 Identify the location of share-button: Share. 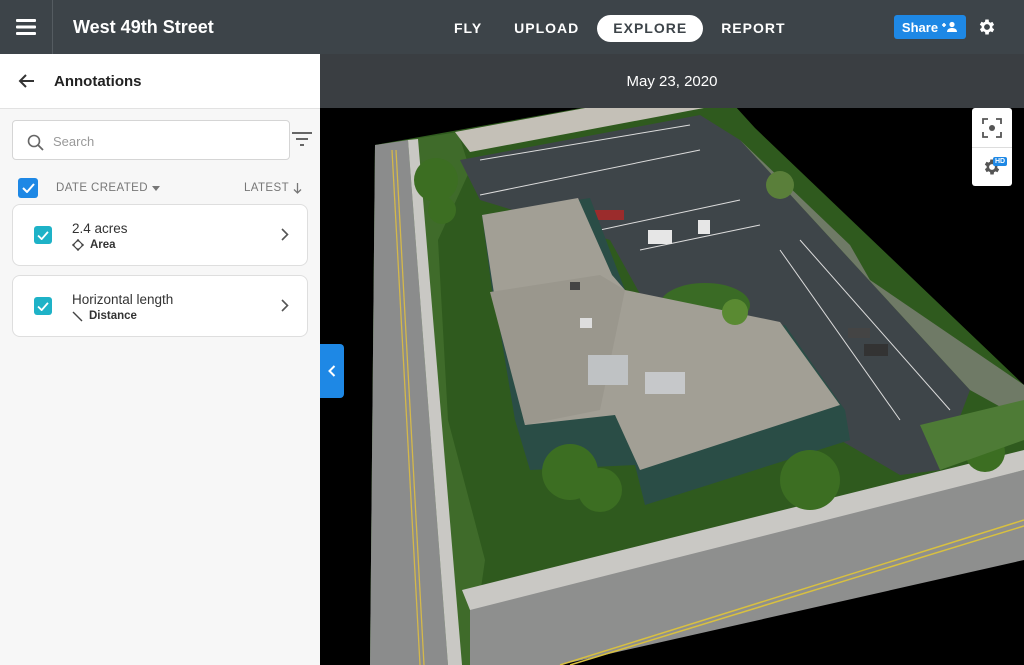
(930, 27).